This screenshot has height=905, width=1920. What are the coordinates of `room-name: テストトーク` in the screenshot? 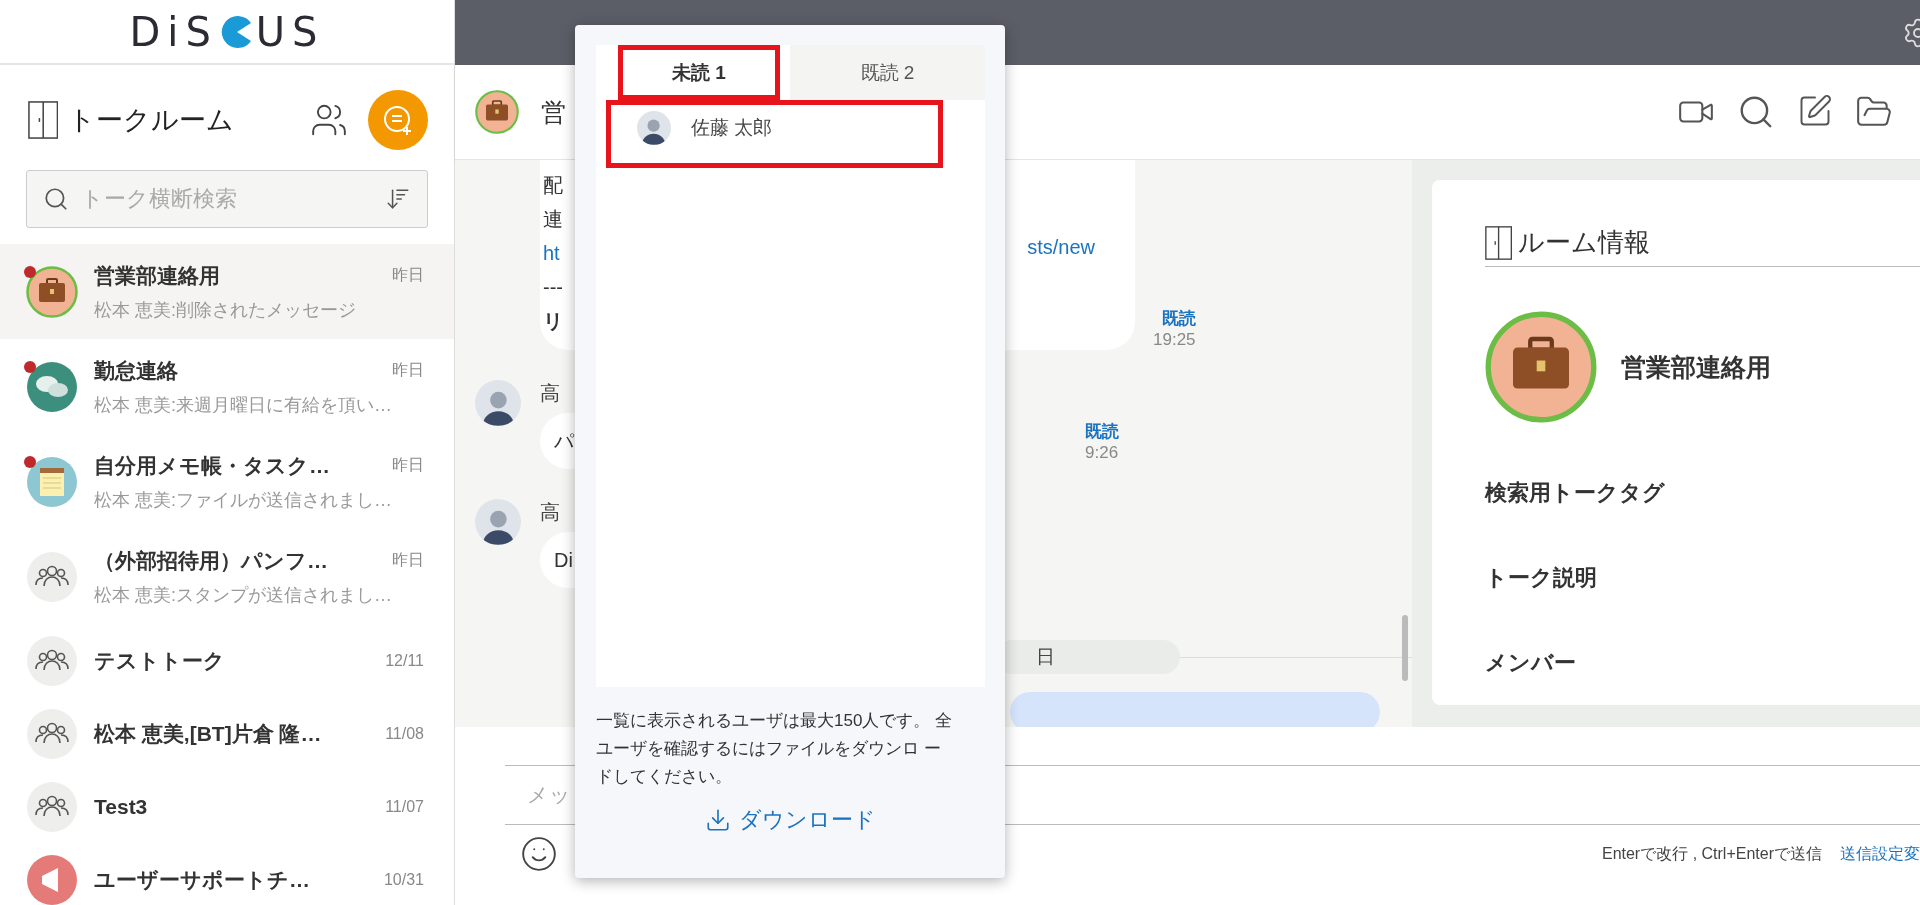 It's located at (159, 660).